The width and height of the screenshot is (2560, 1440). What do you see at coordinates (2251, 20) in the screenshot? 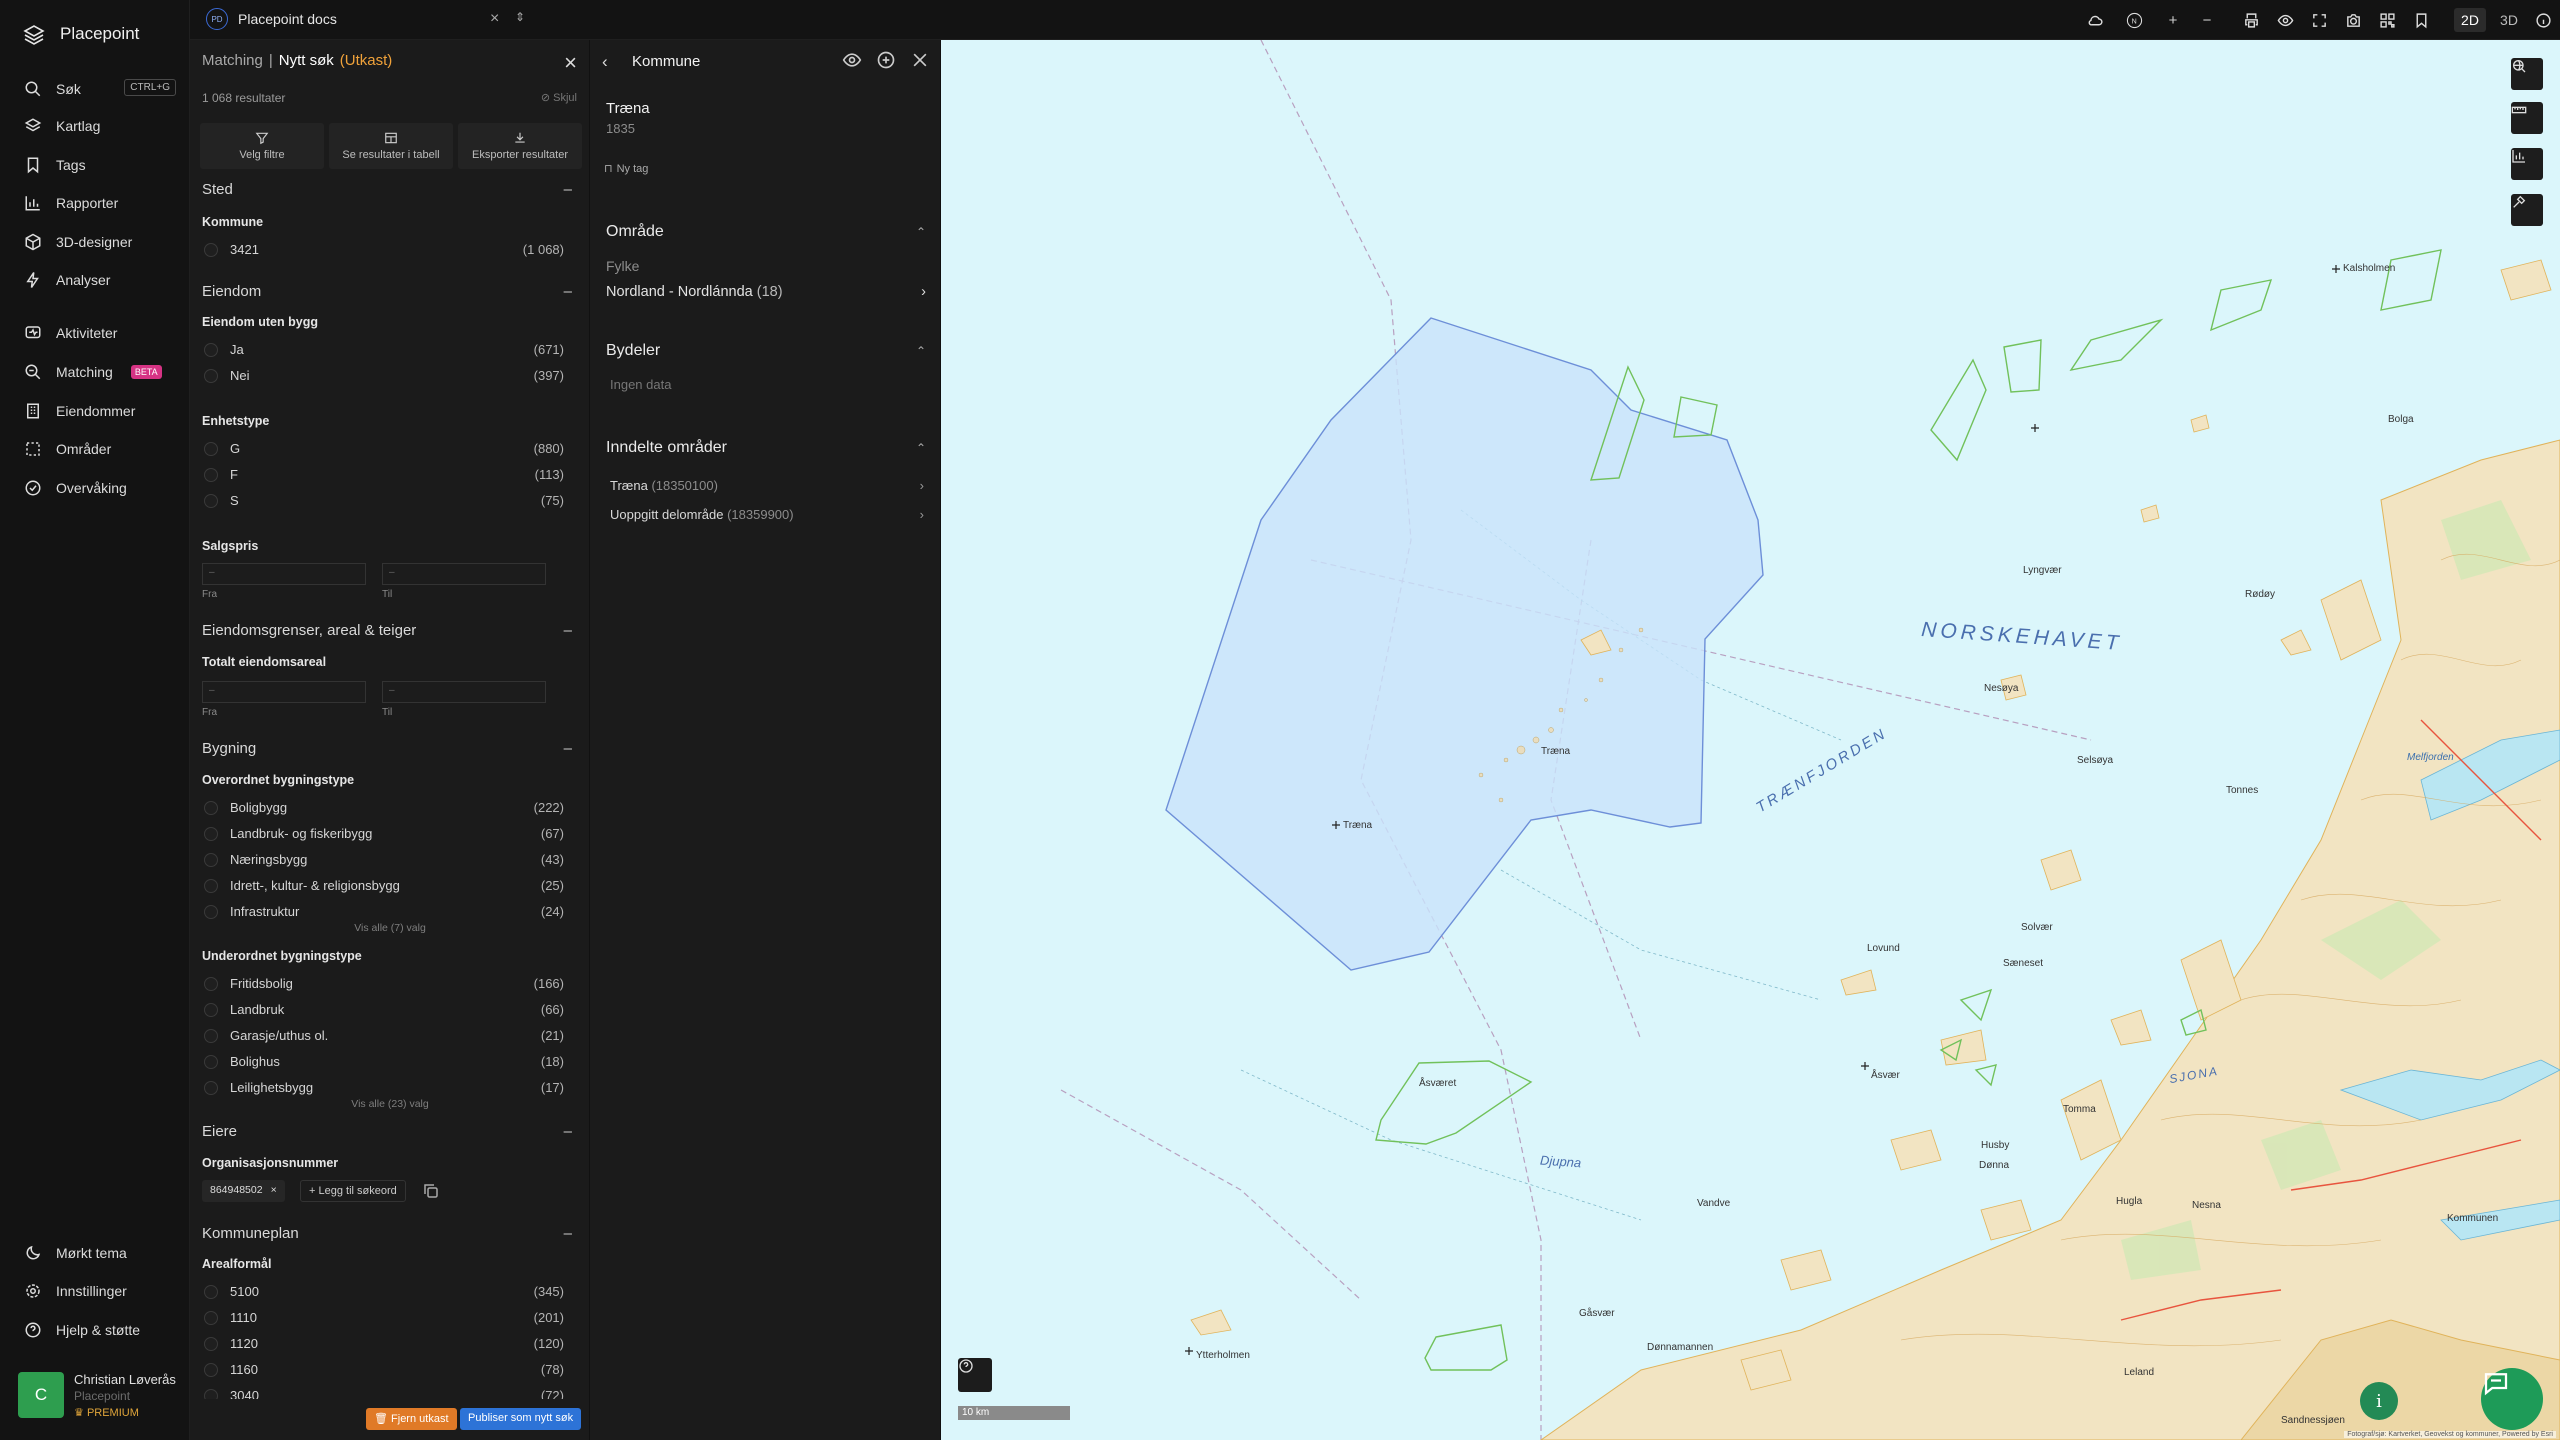
I see `print-button` at bounding box center [2251, 20].